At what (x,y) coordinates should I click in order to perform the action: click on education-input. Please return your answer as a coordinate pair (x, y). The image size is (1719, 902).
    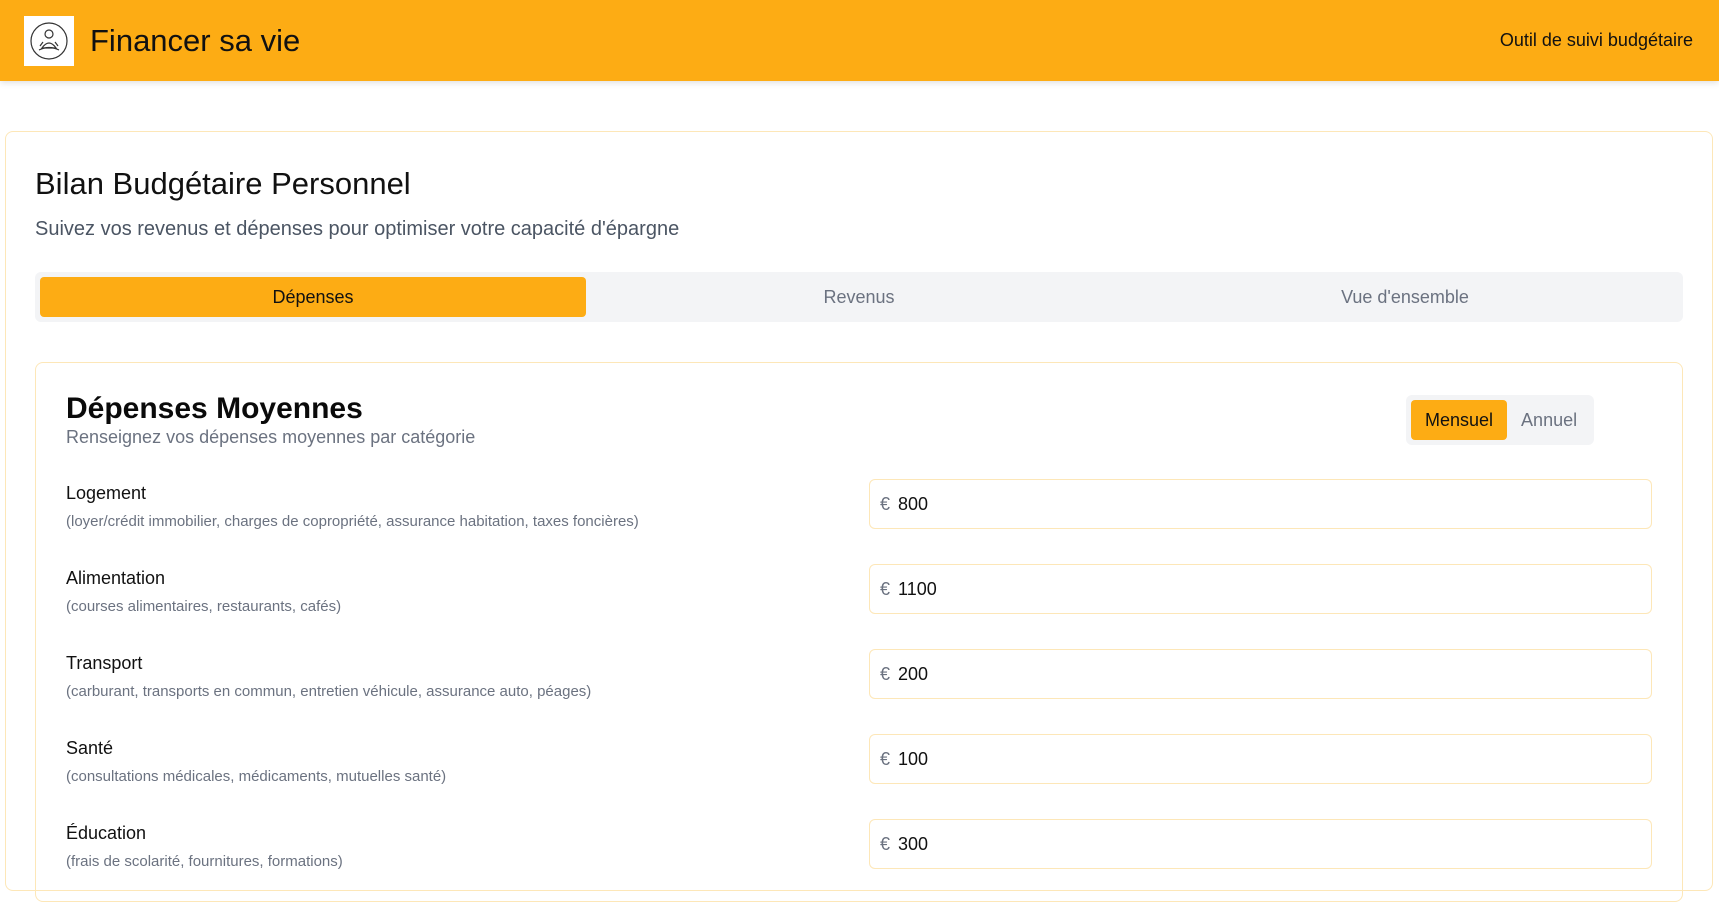
    Looking at the image, I should click on (1248, 844).